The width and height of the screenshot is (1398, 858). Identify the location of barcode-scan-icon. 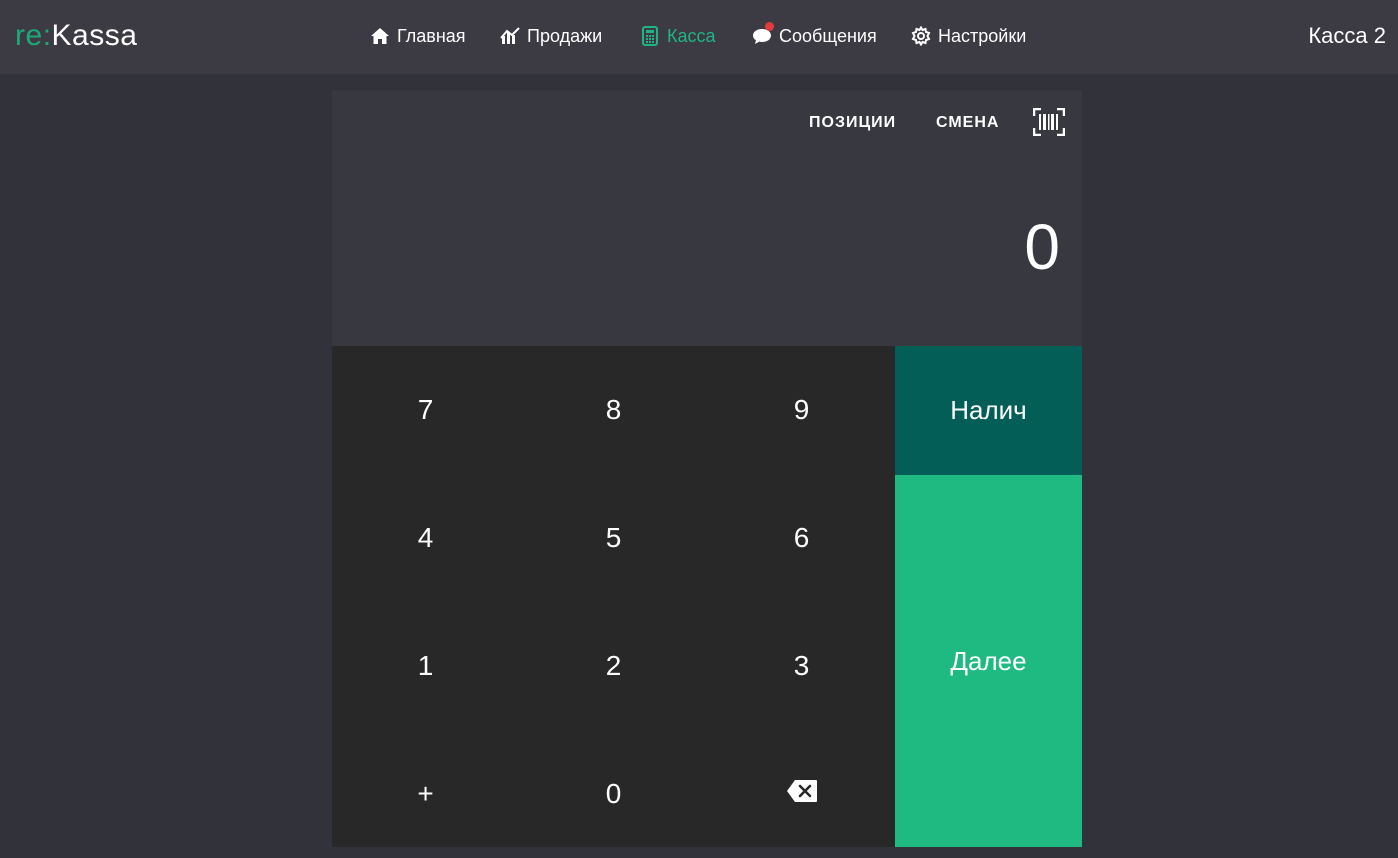
(1049, 122).